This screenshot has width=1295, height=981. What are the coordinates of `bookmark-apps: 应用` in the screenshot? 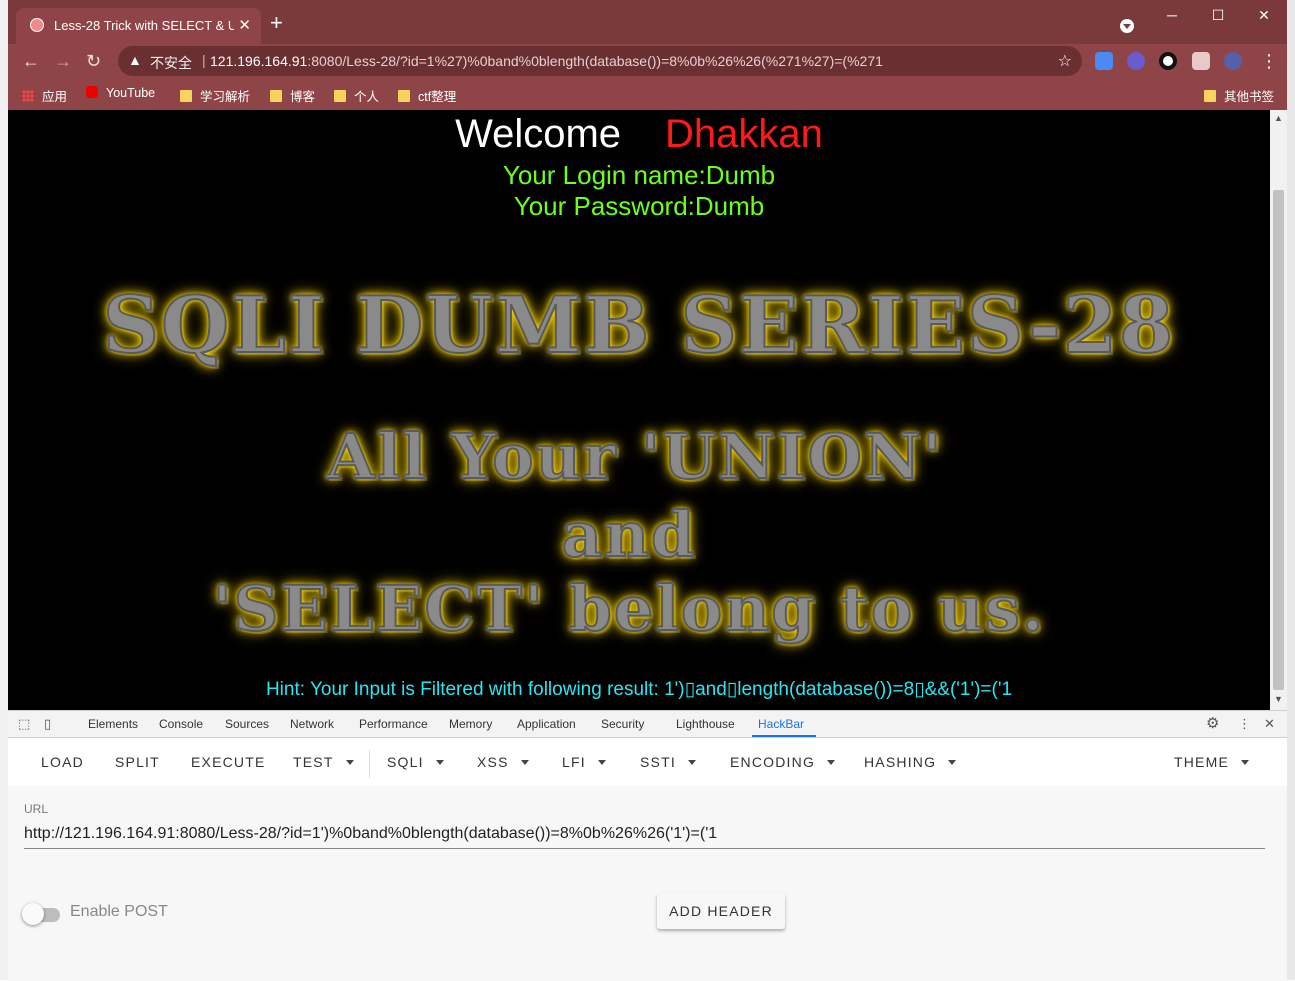 It's located at (44, 95).